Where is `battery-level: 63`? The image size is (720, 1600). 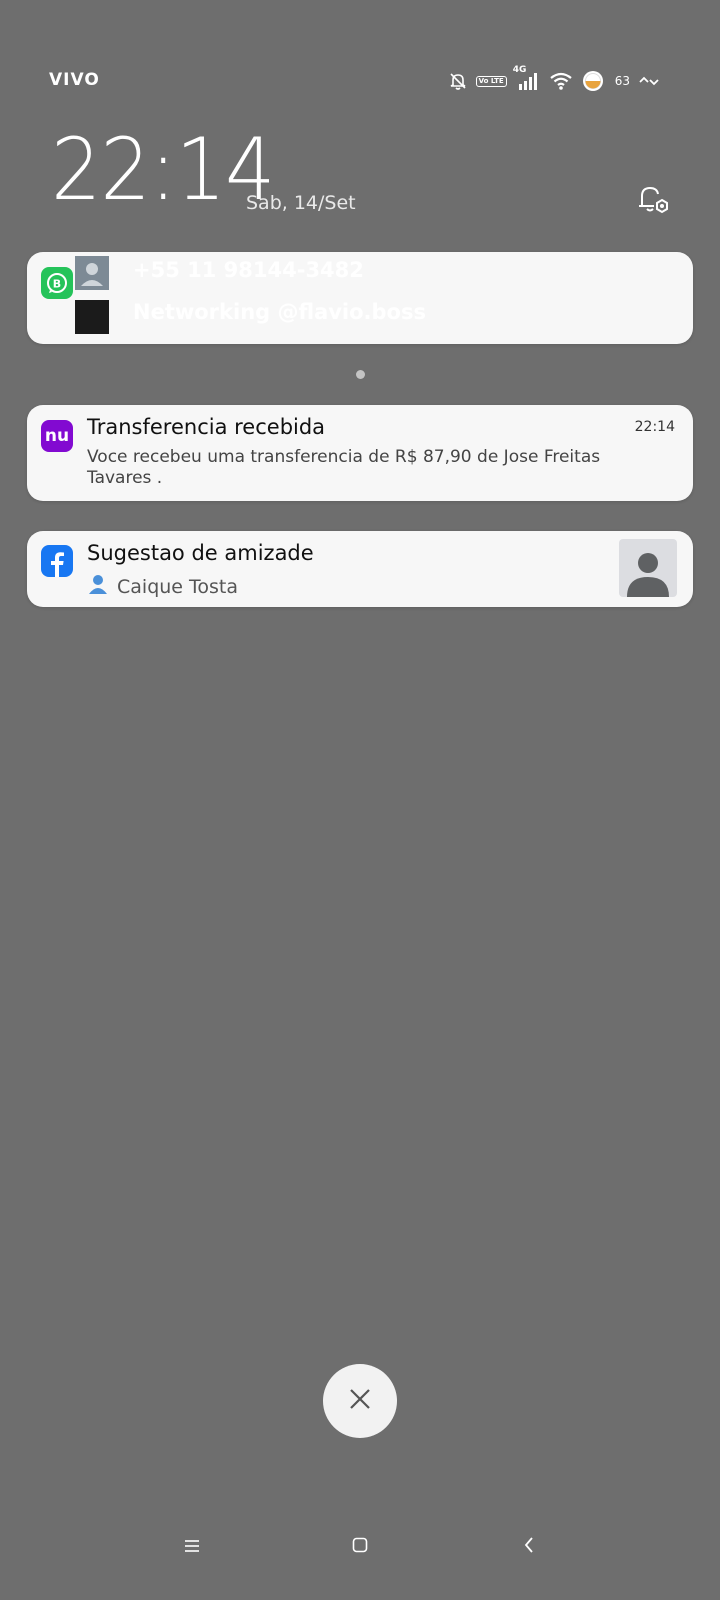 battery-level: 63 is located at coordinates (622, 81).